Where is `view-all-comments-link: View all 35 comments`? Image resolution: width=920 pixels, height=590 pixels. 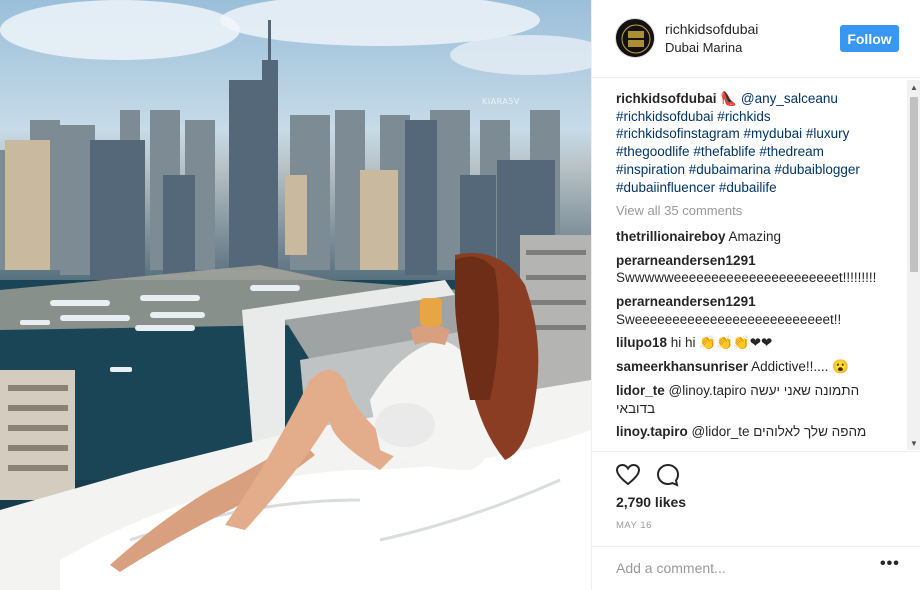
view-all-comments-link: View all 35 comments is located at coordinates (762, 211).